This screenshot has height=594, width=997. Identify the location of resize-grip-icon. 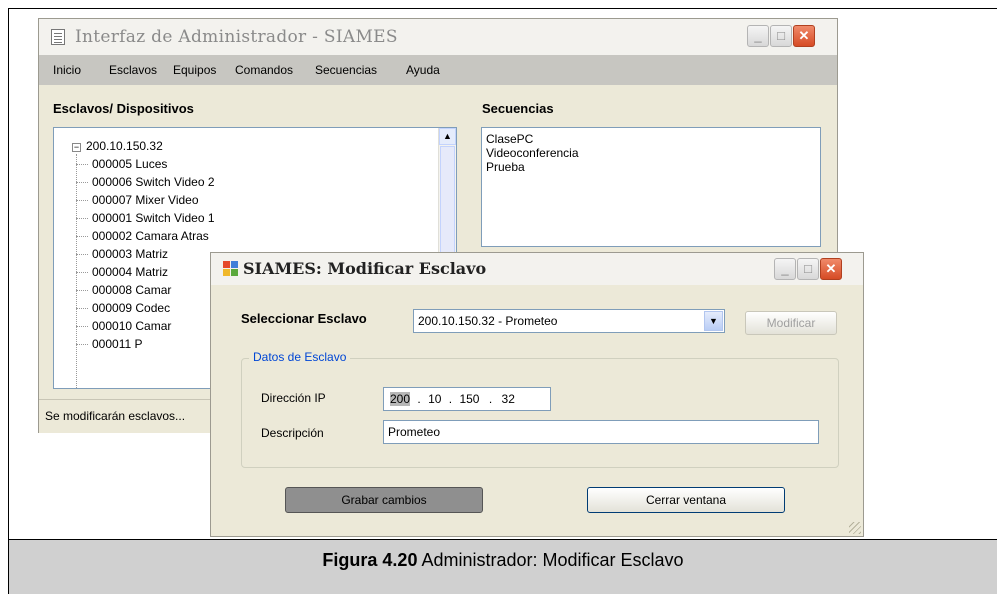
(855, 528).